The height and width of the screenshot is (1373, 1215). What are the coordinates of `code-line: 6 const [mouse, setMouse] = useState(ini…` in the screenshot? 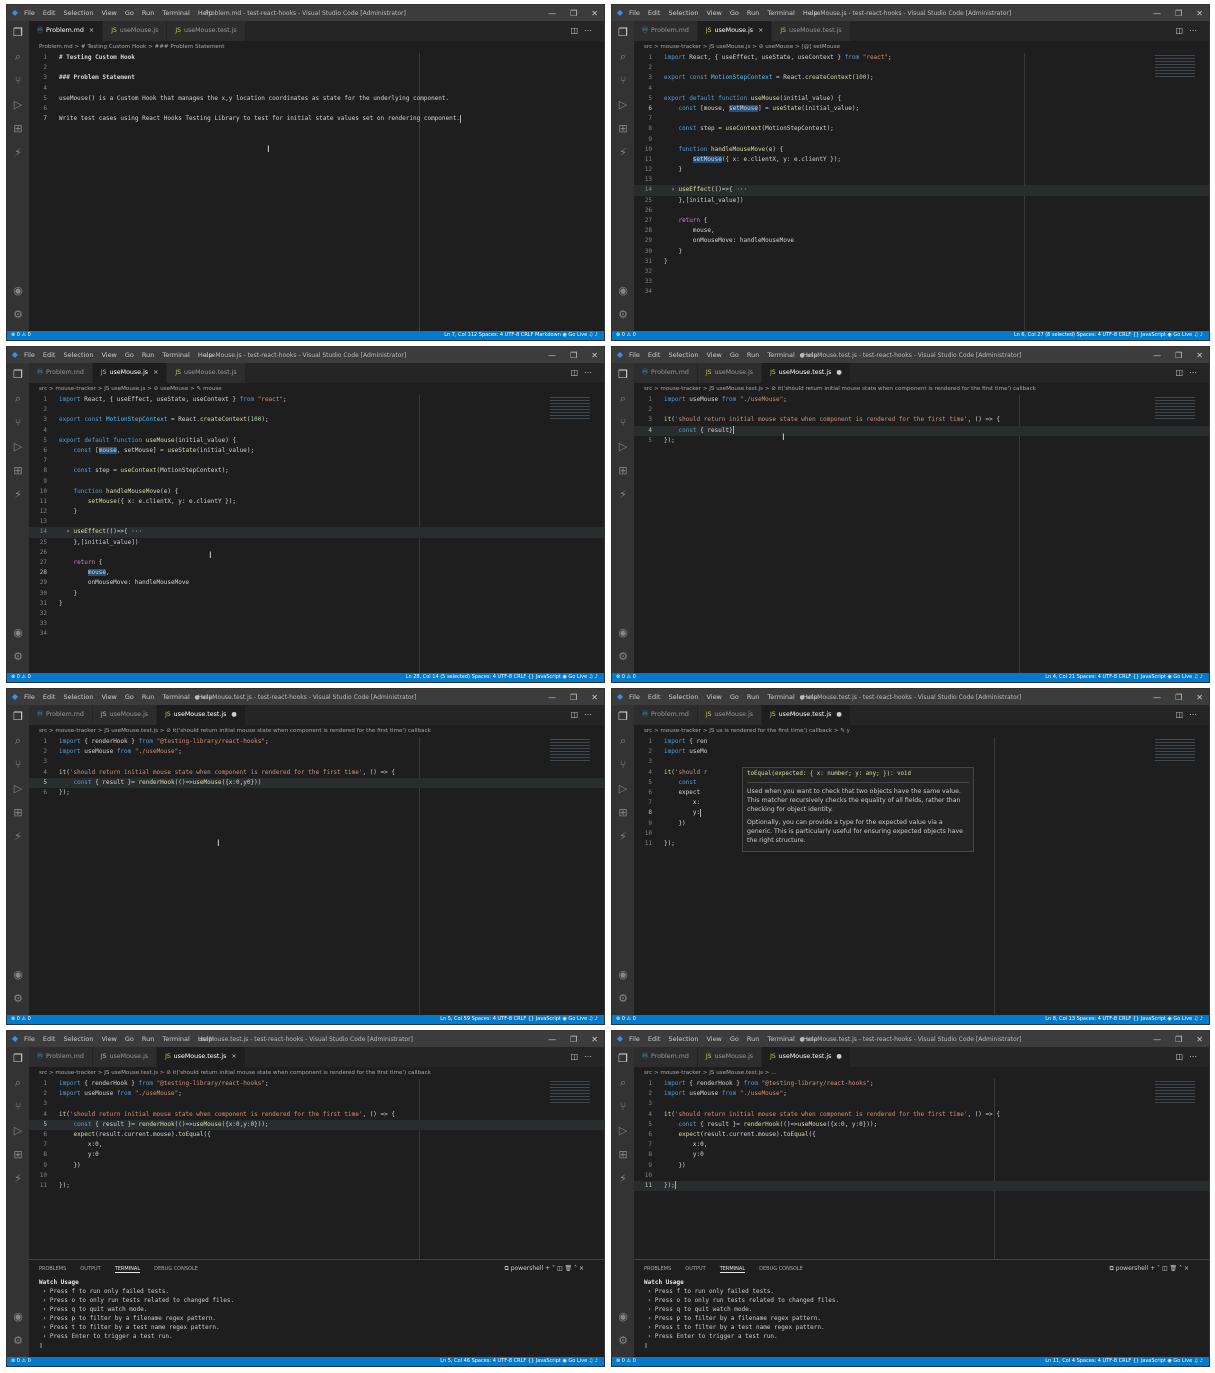 It's located at (921, 109).